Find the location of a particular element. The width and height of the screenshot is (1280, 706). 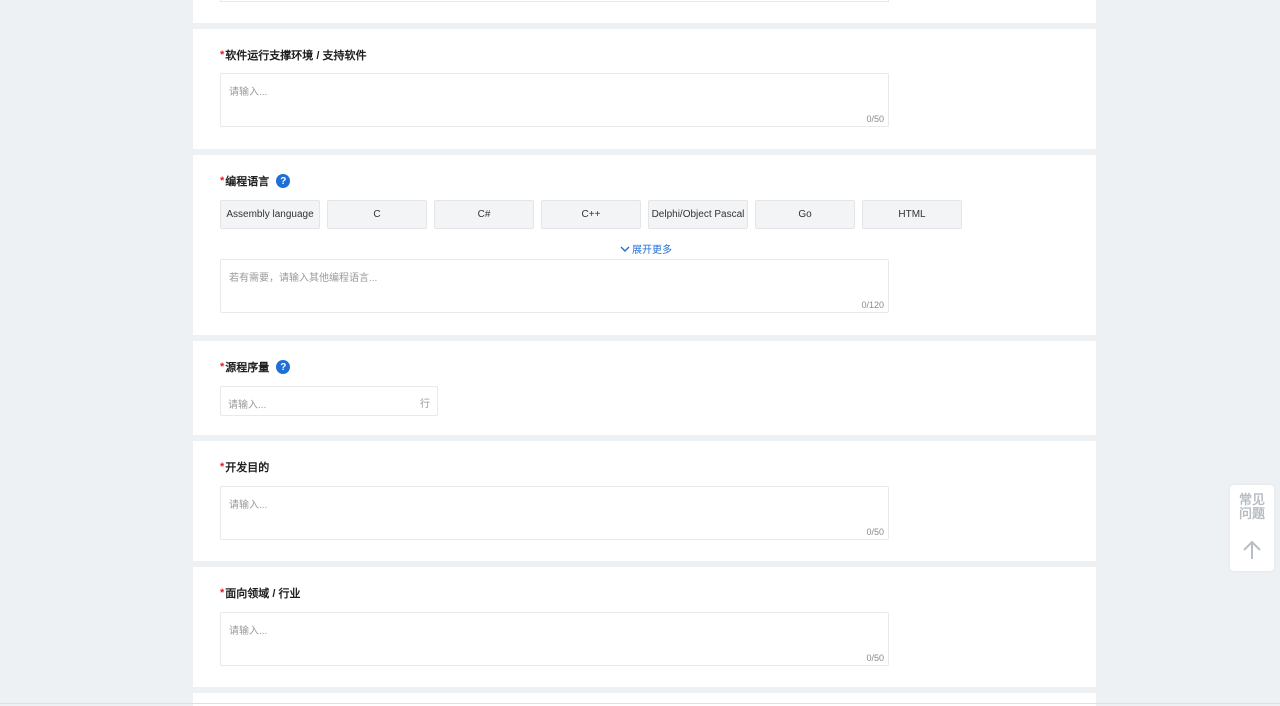

label-text: 编程语言 is located at coordinates (247, 182).